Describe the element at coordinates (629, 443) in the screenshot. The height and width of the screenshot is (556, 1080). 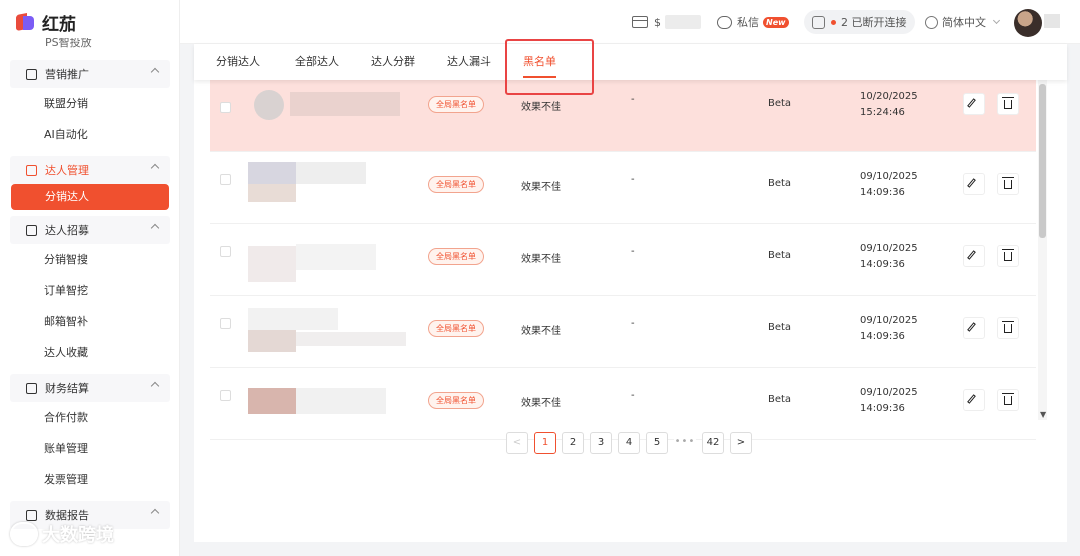
I see `page-button: 4` at that location.